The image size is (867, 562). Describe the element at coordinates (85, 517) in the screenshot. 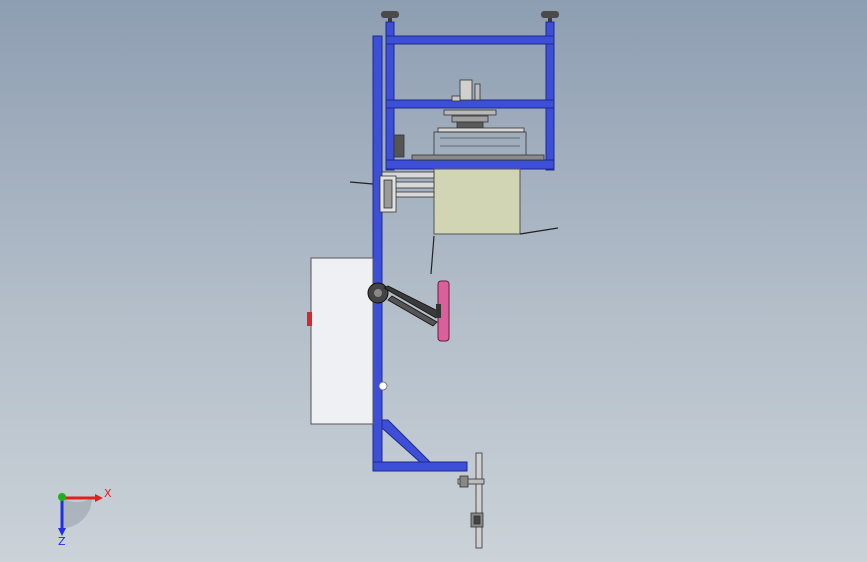

I see `axis-triad: X Z` at that location.